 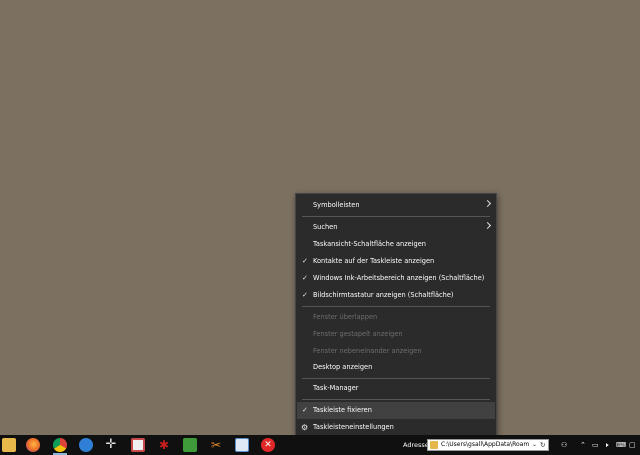 I want to click on menu-item-taskleisteneinstellungen: ⚙ Taskleisteneinstellungen, so click(x=396, y=427).